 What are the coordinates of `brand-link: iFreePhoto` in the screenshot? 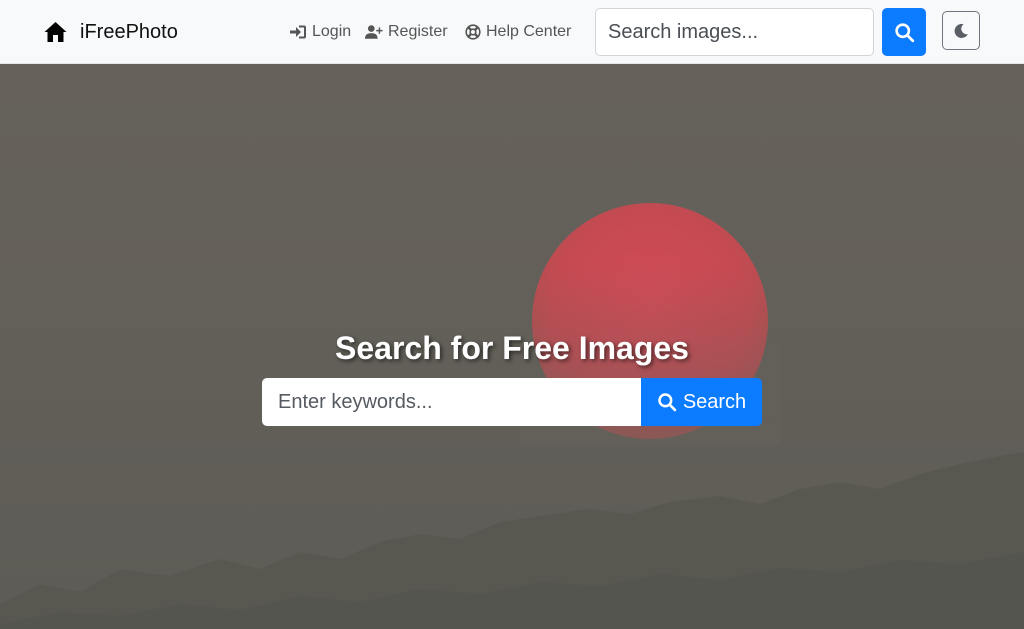 It's located at (110, 32).